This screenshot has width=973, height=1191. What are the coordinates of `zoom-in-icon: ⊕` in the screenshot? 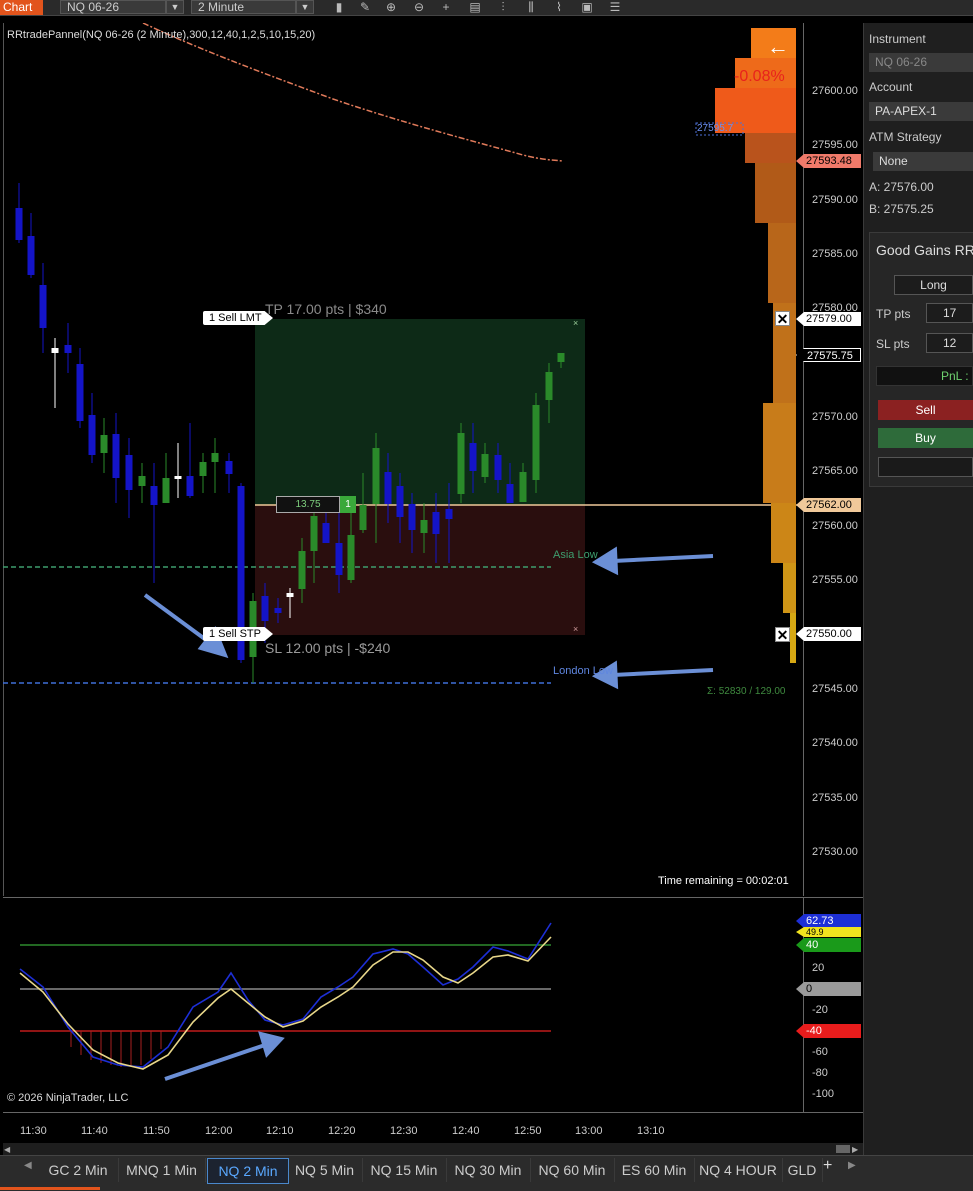 It's located at (391, 7).